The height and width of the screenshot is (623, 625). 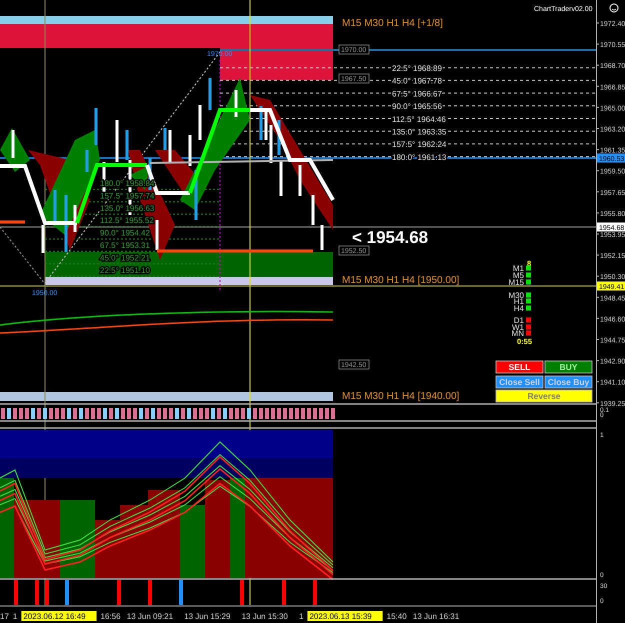 What do you see at coordinates (125, 245) in the screenshot?
I see `gann-level-label: 67.5° 1953.31` at bounding box center [125, 245].